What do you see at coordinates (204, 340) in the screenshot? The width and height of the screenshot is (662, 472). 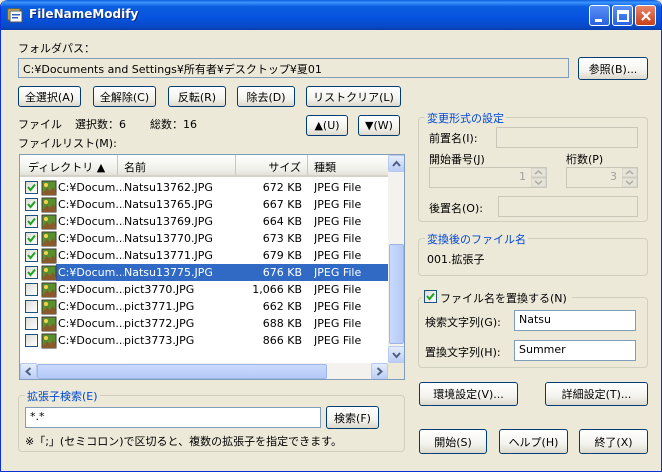 I see `table-row: C:¥Docum... pict3773.JPG 866 KB JPEG File` at bounding box center [204, 340].